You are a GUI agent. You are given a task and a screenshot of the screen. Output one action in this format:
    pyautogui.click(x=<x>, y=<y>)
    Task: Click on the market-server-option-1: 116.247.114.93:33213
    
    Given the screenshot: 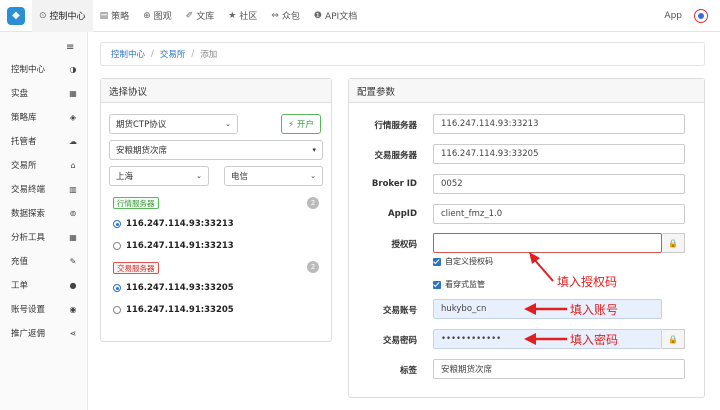 What is the action you would take?
    pyautogui.click(x=173, y=224)
    